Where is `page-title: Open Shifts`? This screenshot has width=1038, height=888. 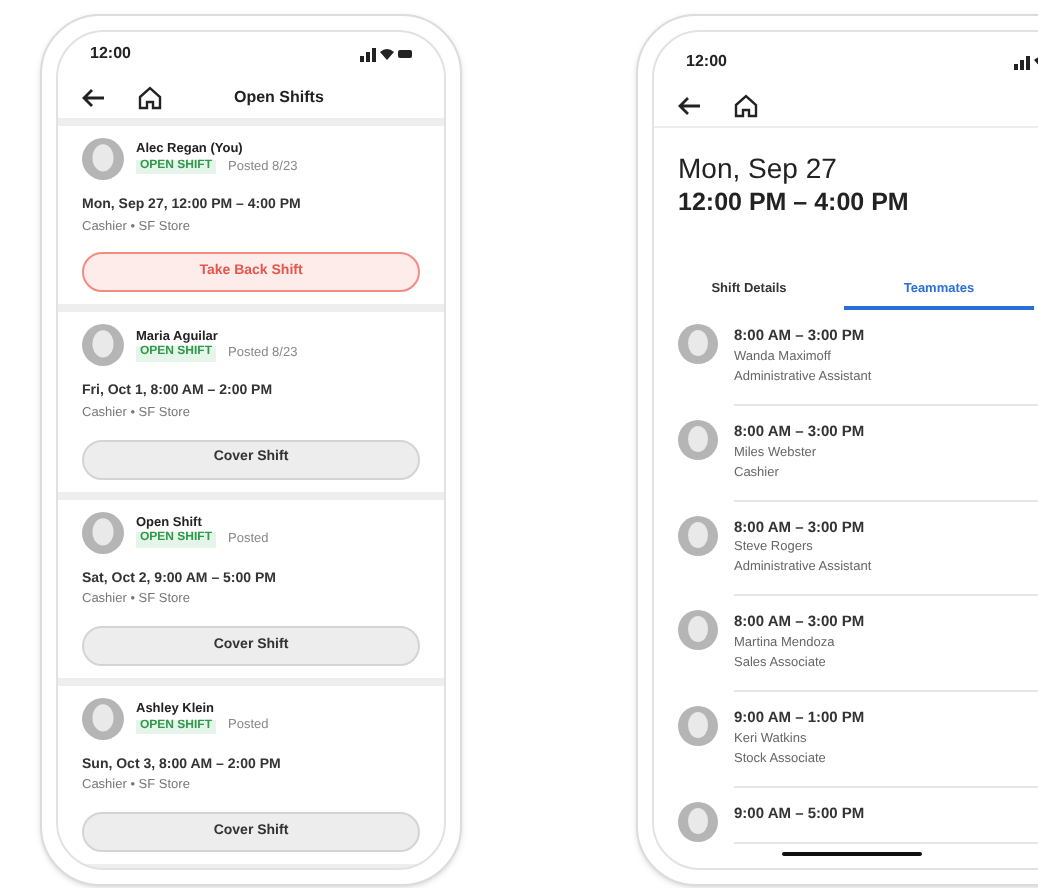 page-title: Open Shifts is located at coordinates (279, 97).